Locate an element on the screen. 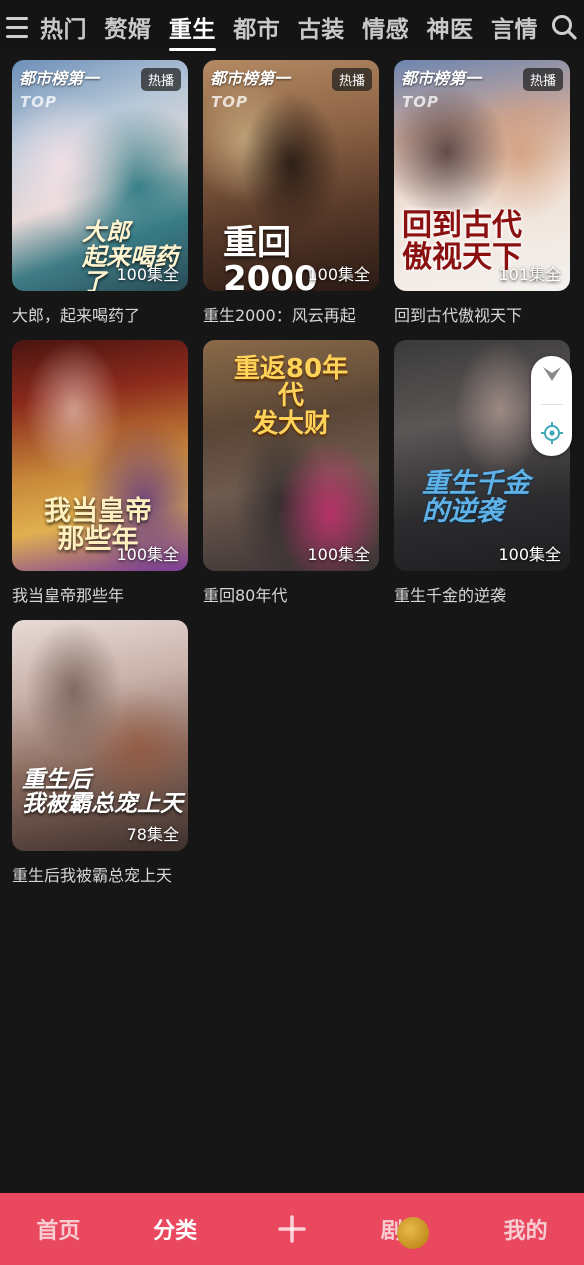  nav-category: 分类 is located at coordinates (175, 1229).